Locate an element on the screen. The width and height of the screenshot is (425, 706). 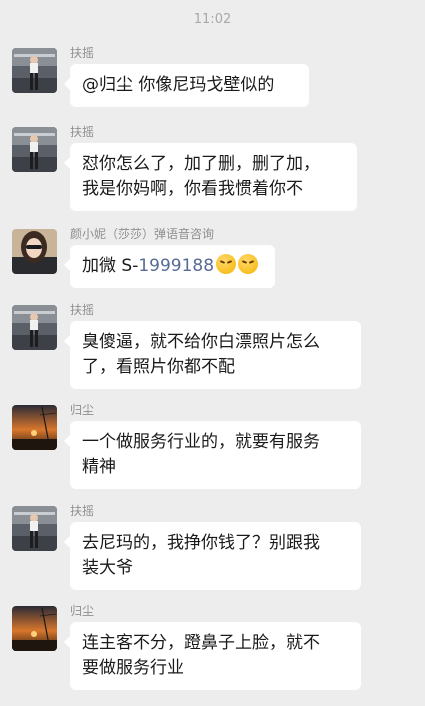
message-text-line: 一个做服务行业的，就要有服务 is located at coordinates (201, 442).